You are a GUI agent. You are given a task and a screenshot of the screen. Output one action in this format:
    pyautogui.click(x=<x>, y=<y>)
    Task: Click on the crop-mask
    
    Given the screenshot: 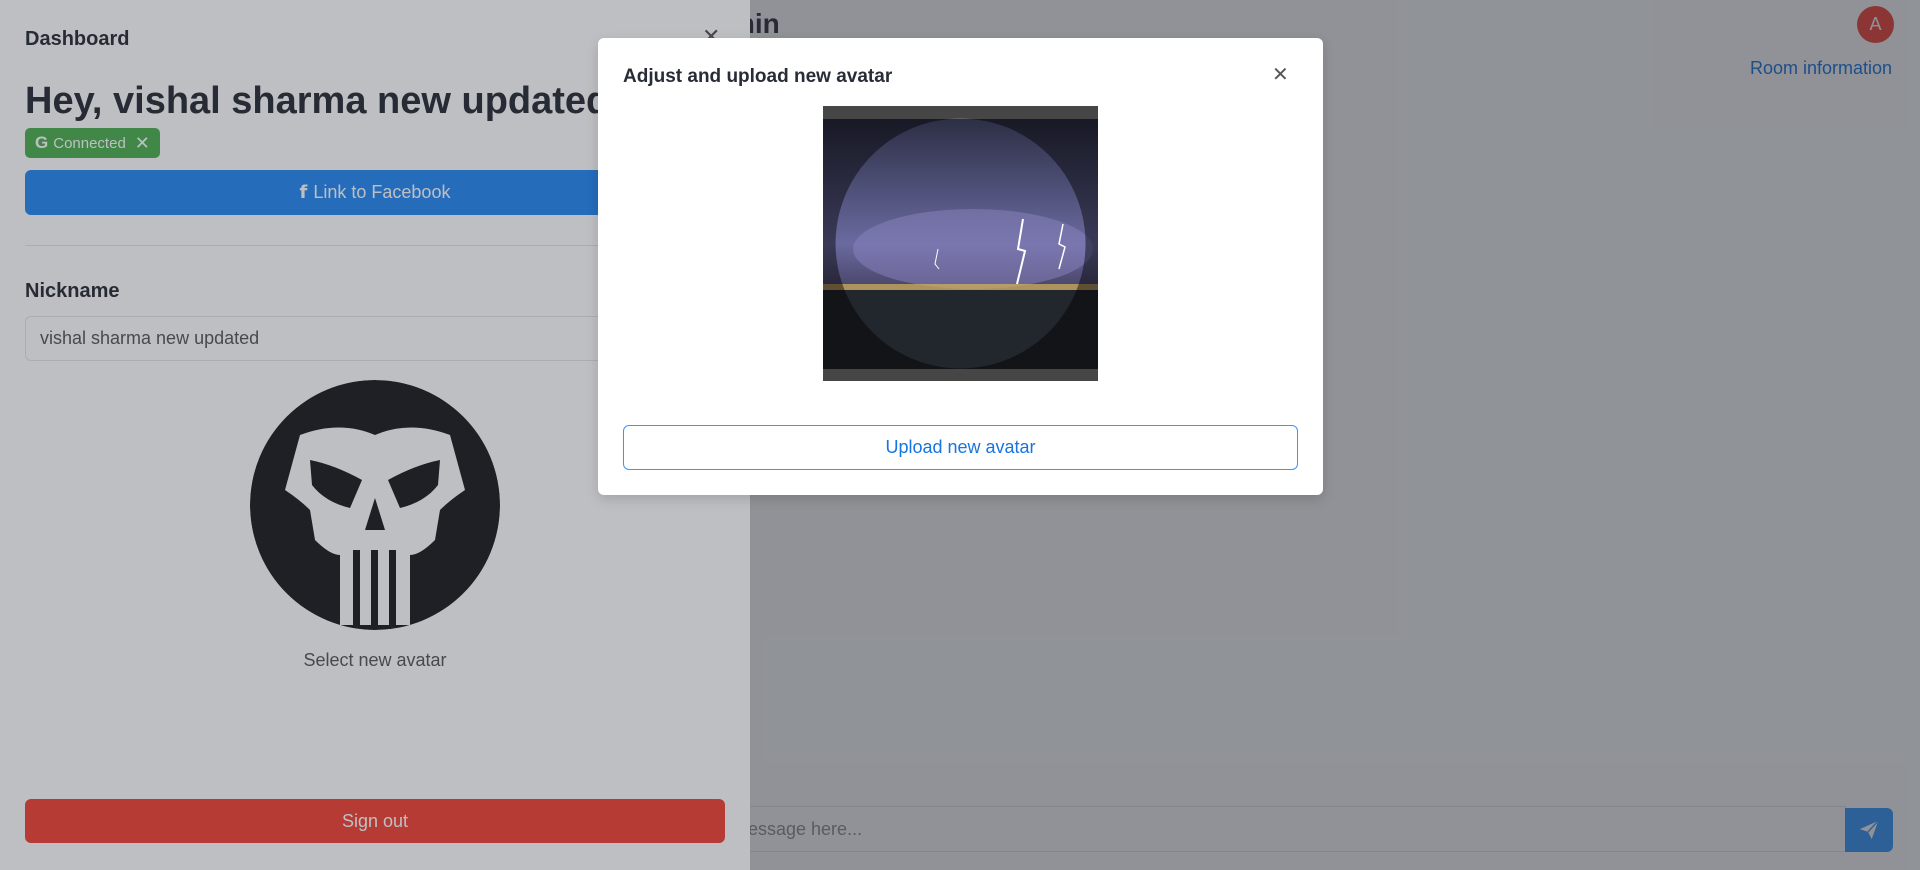 What is the action you would take?
    pyautogui.click(x=960, y=243)
    